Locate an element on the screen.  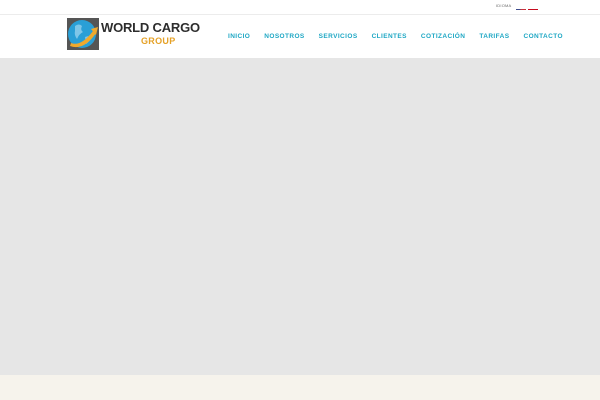
nav-item-nosotros: NOSOTROS is located at coordinates (284, 36).